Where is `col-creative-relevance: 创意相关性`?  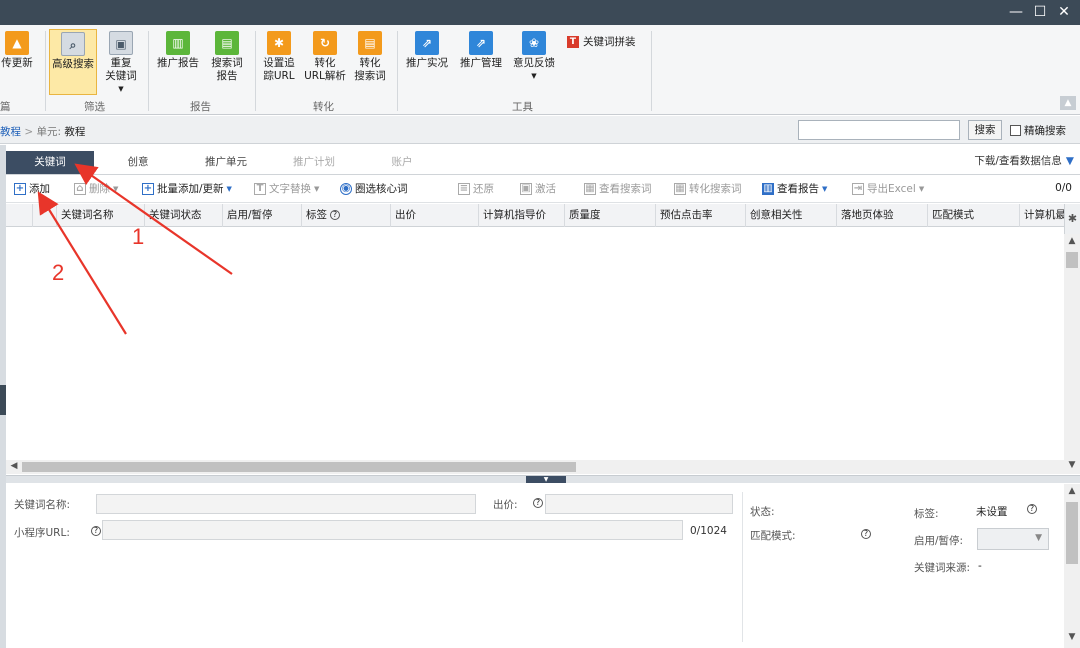
col-creative-relevance: 创意相关性 is located at coordinates (791, 215).